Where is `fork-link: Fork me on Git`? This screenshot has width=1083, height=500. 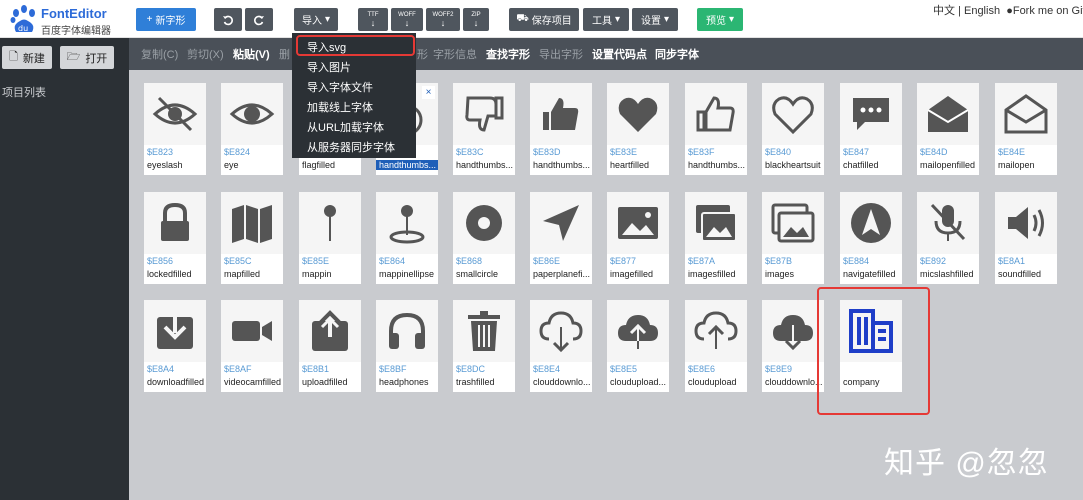
fork-link: Fork me on Git is located at coordinates (1048, 11).